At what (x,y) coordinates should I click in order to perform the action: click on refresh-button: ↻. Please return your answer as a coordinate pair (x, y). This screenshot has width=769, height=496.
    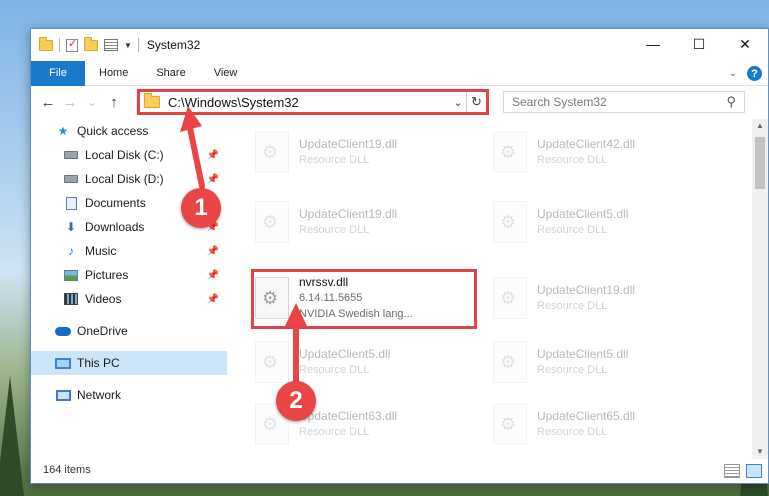
    Looking at the image, I should click on (476, 102).